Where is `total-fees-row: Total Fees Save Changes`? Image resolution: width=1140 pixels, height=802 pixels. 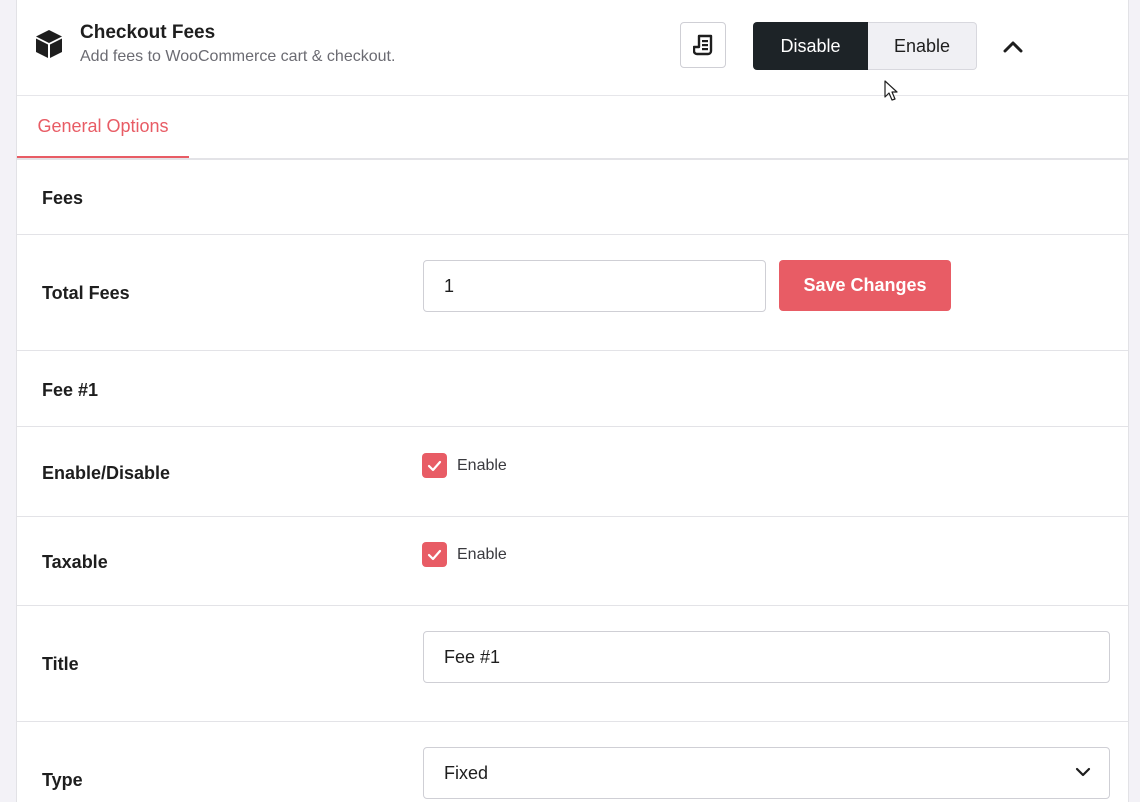 total-fees-row: Total Fees Save Changes is located at coordinates (572, 293).